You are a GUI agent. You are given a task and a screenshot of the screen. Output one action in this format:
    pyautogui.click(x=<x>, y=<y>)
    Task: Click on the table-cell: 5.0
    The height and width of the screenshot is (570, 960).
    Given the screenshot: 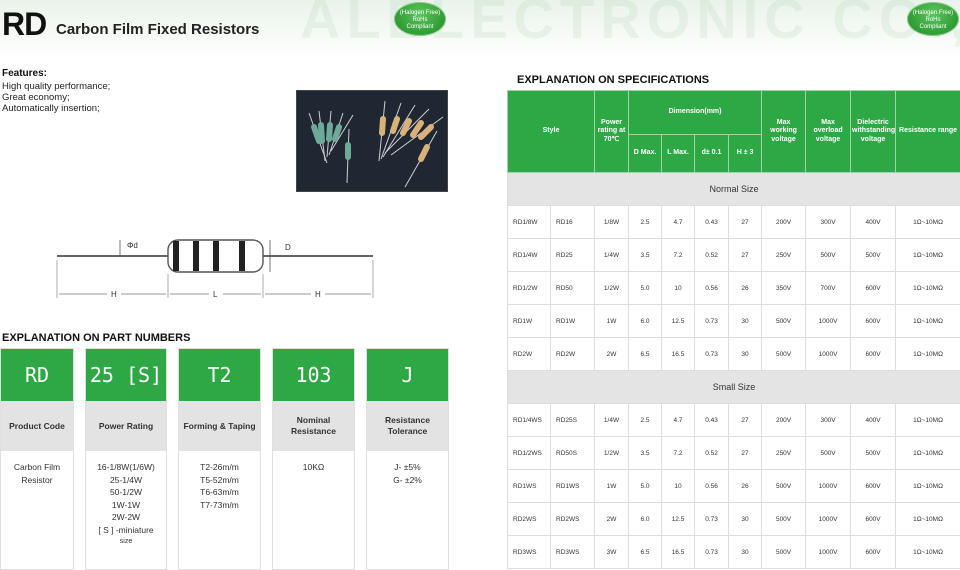 What is the action you would take?
    pyautogui.click(x=645, y=288)
    